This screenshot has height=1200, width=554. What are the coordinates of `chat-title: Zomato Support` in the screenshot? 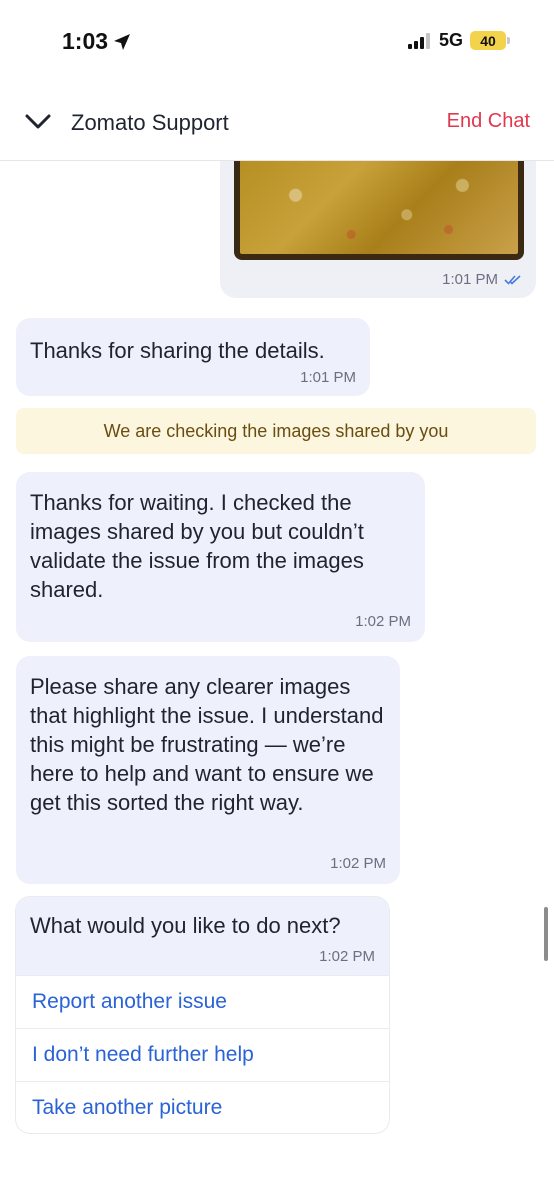 It's located at (150, 122).